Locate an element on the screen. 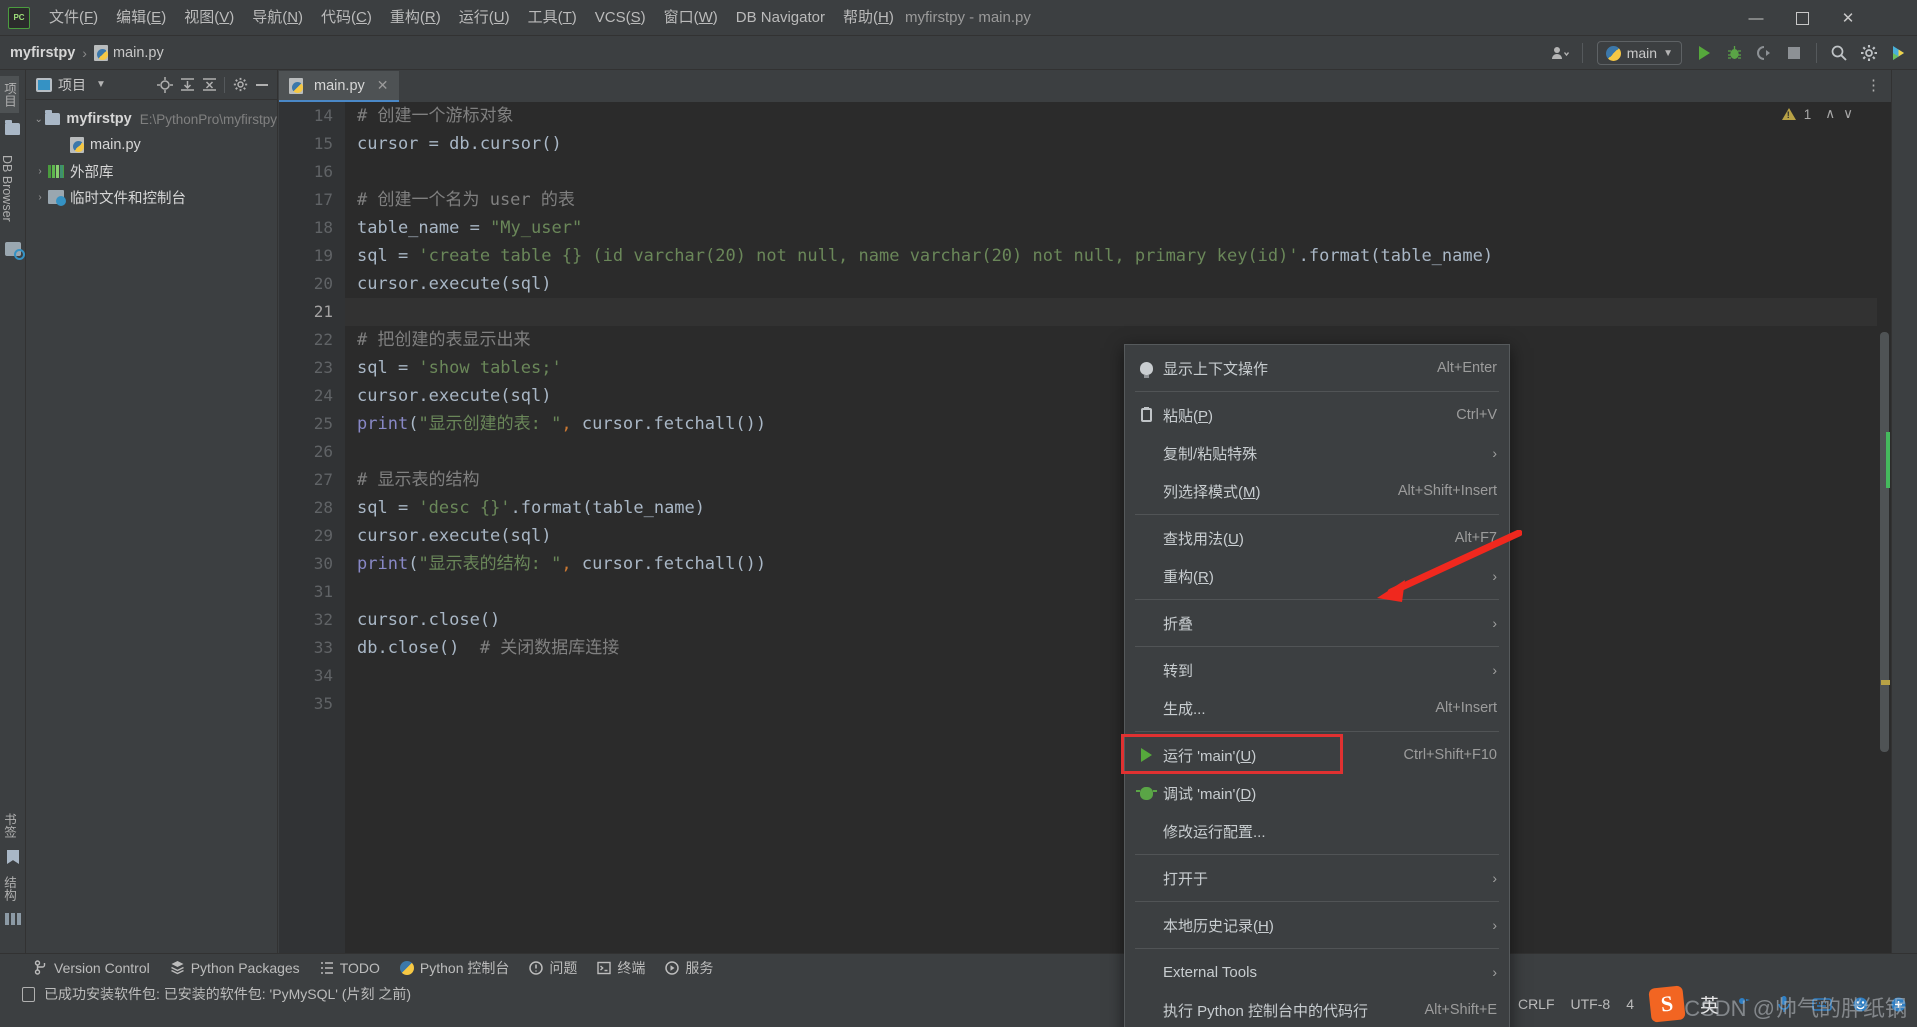  editor-tab-main-py: main.py ✕ is located at coordinates (339, 86).